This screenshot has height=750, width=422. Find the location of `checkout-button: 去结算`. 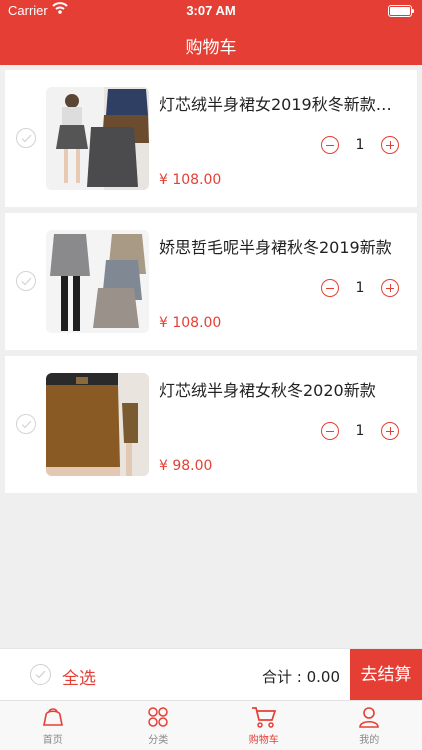

checkout-button: 去结算 is located at coordinates (386, 675).